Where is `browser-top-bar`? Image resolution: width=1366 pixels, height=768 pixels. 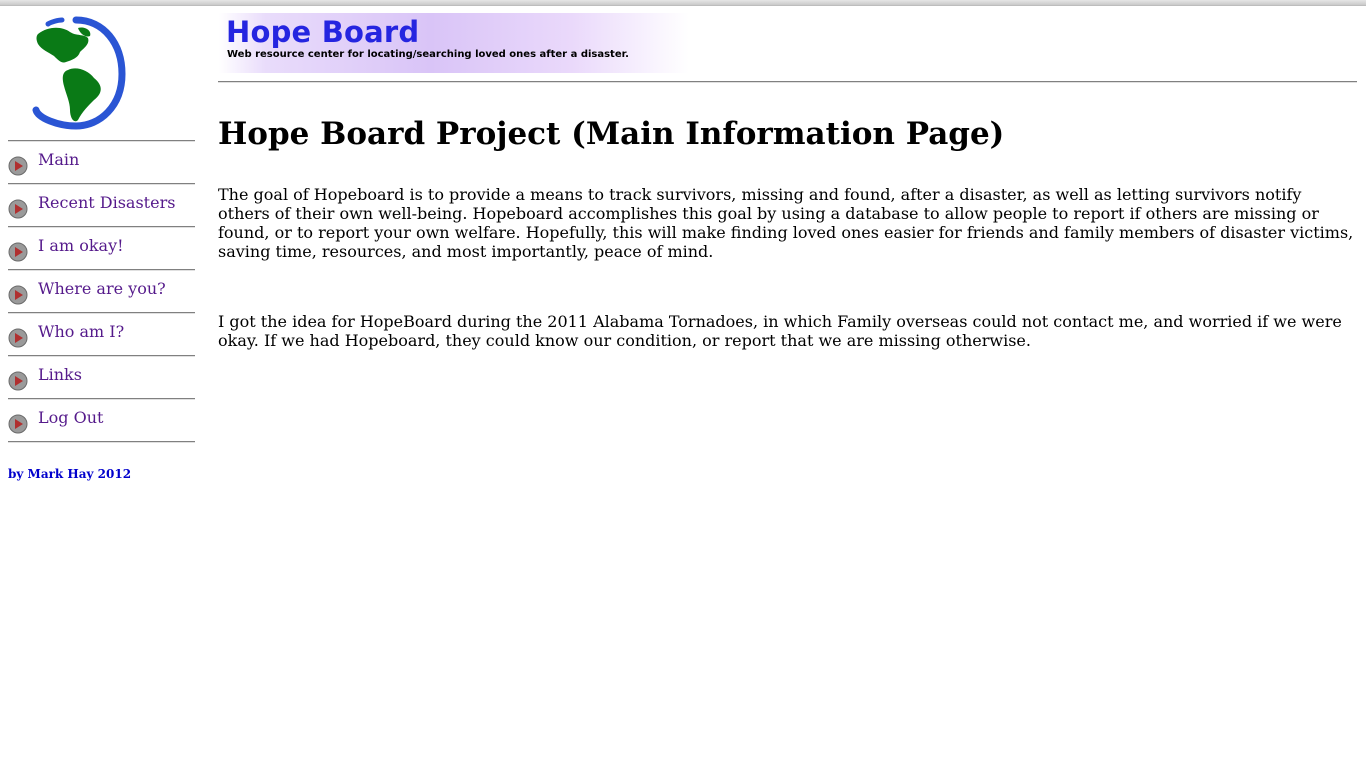
browser-top-bar is located at coordinates (683, 3).